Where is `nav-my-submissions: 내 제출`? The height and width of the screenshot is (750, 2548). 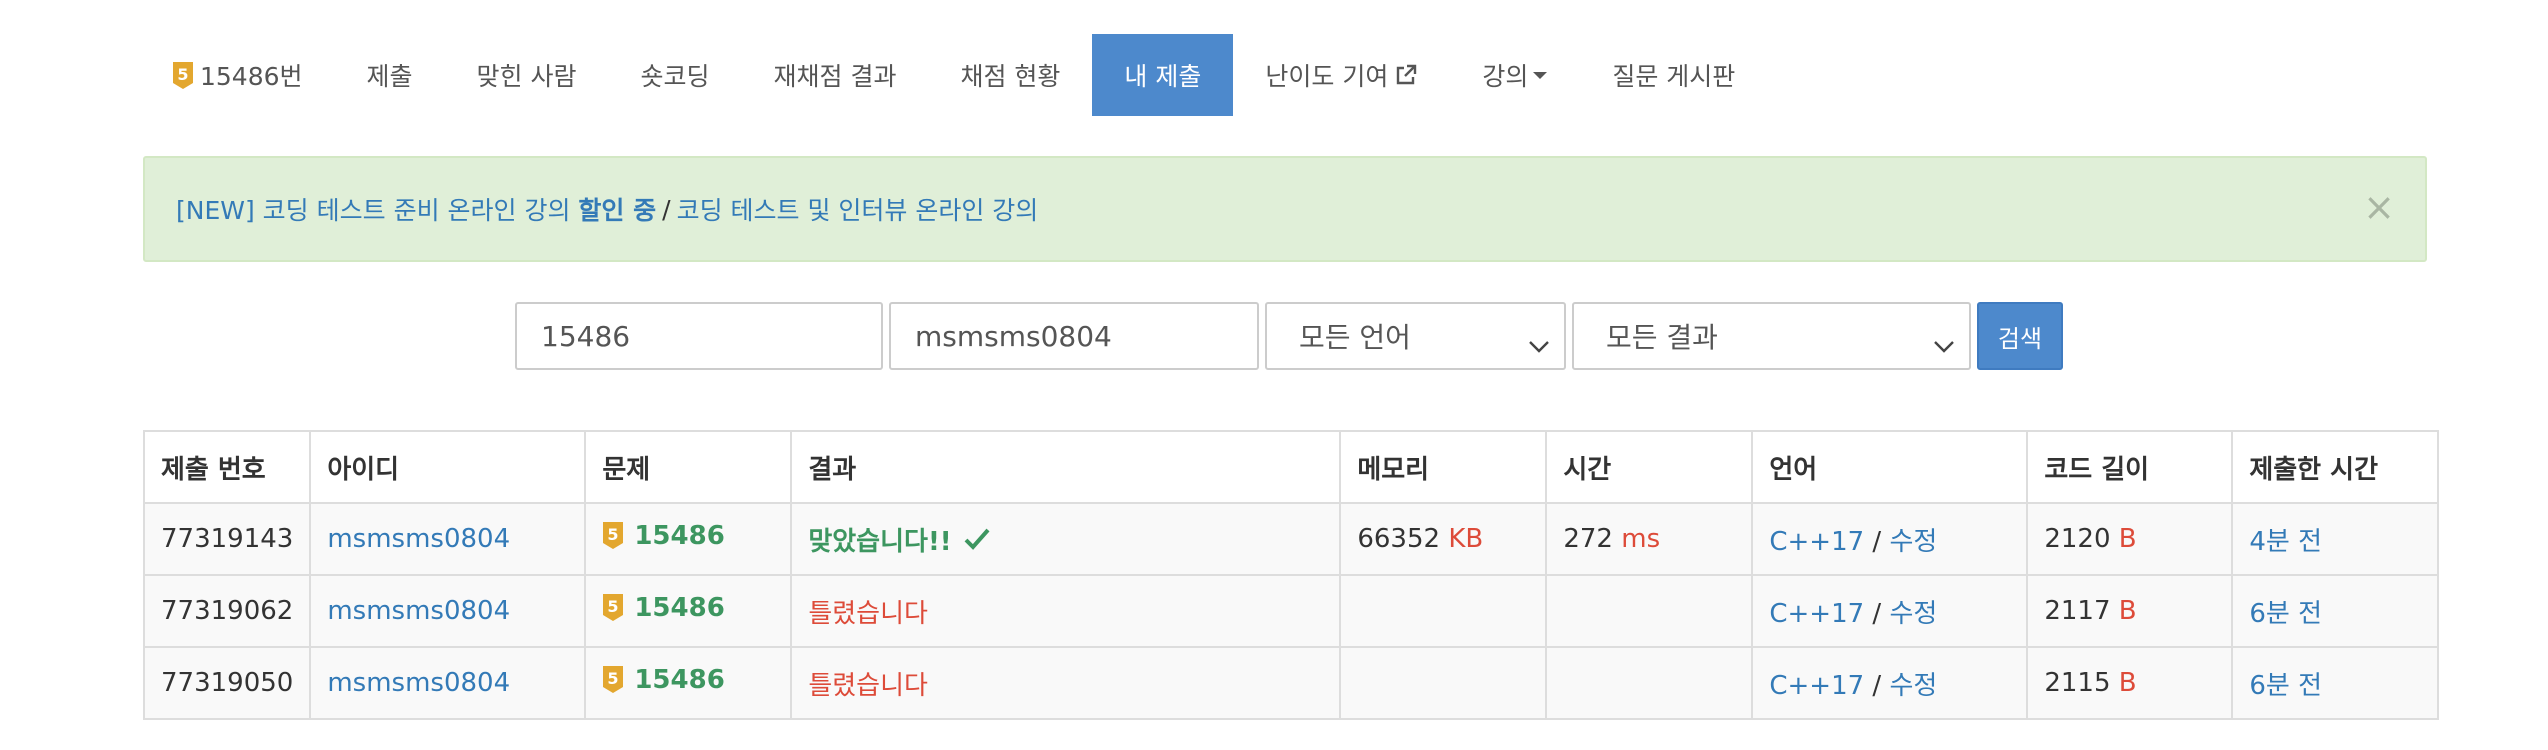 nav-my-submissions: 내 제출 is located at coordinates (1163, 75).